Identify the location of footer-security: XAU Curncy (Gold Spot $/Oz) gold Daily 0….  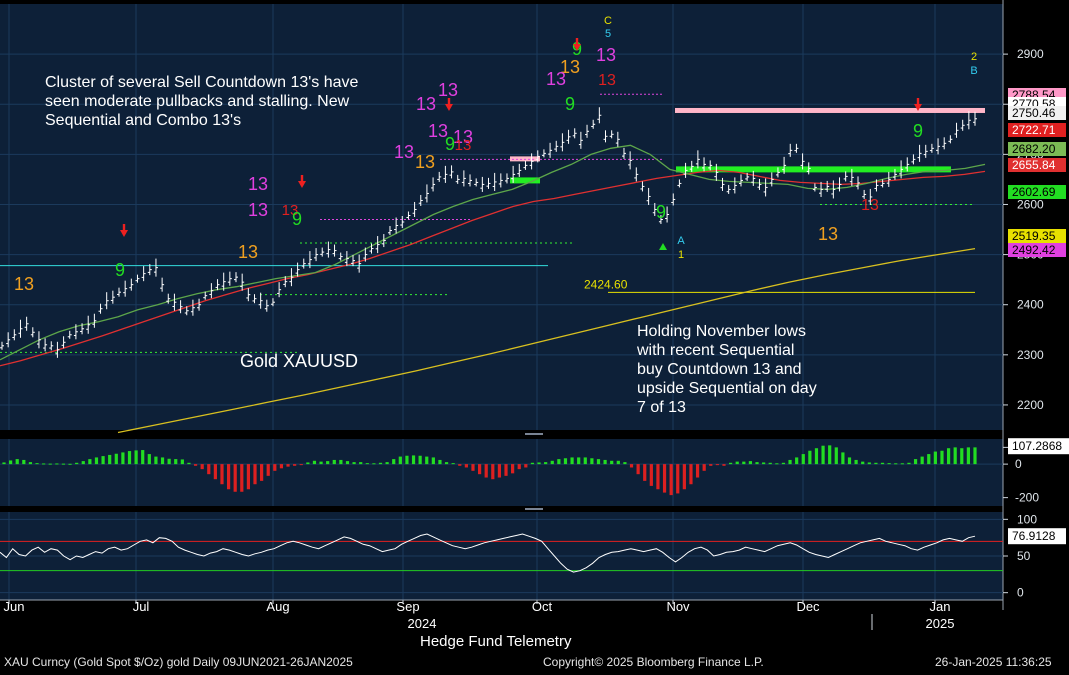
(178, 662).